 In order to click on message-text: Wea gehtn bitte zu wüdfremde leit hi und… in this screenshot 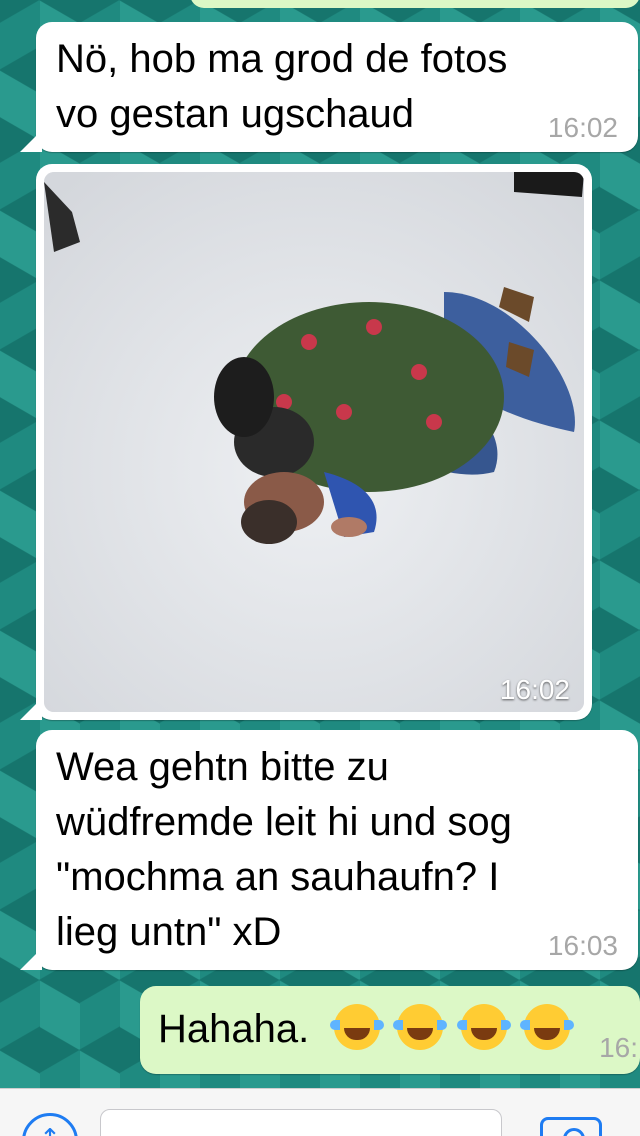, I will do `click(284, 849)`.